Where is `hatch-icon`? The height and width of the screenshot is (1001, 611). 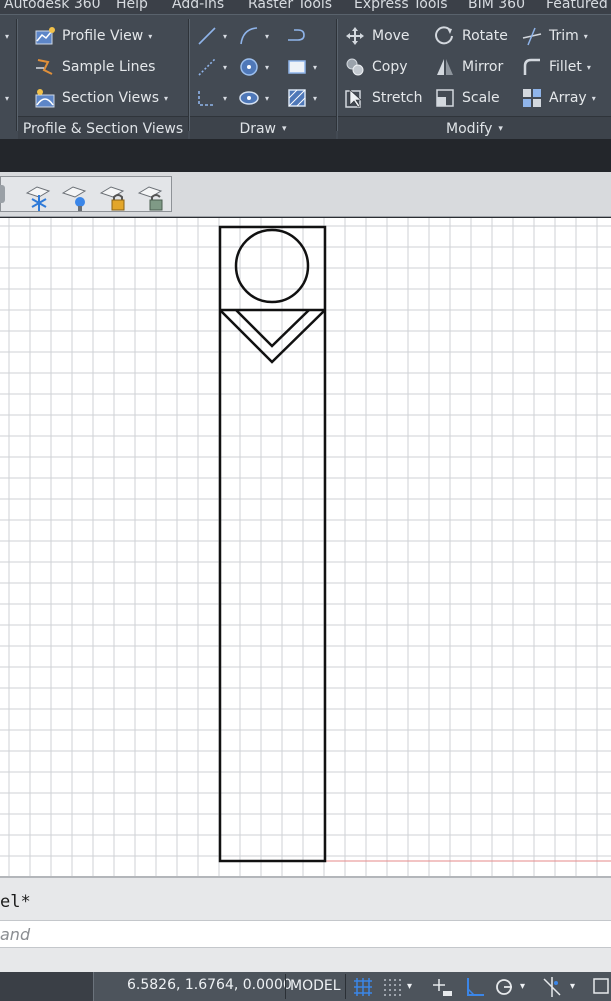
hatch-icon is located at coordinates (297, 98).